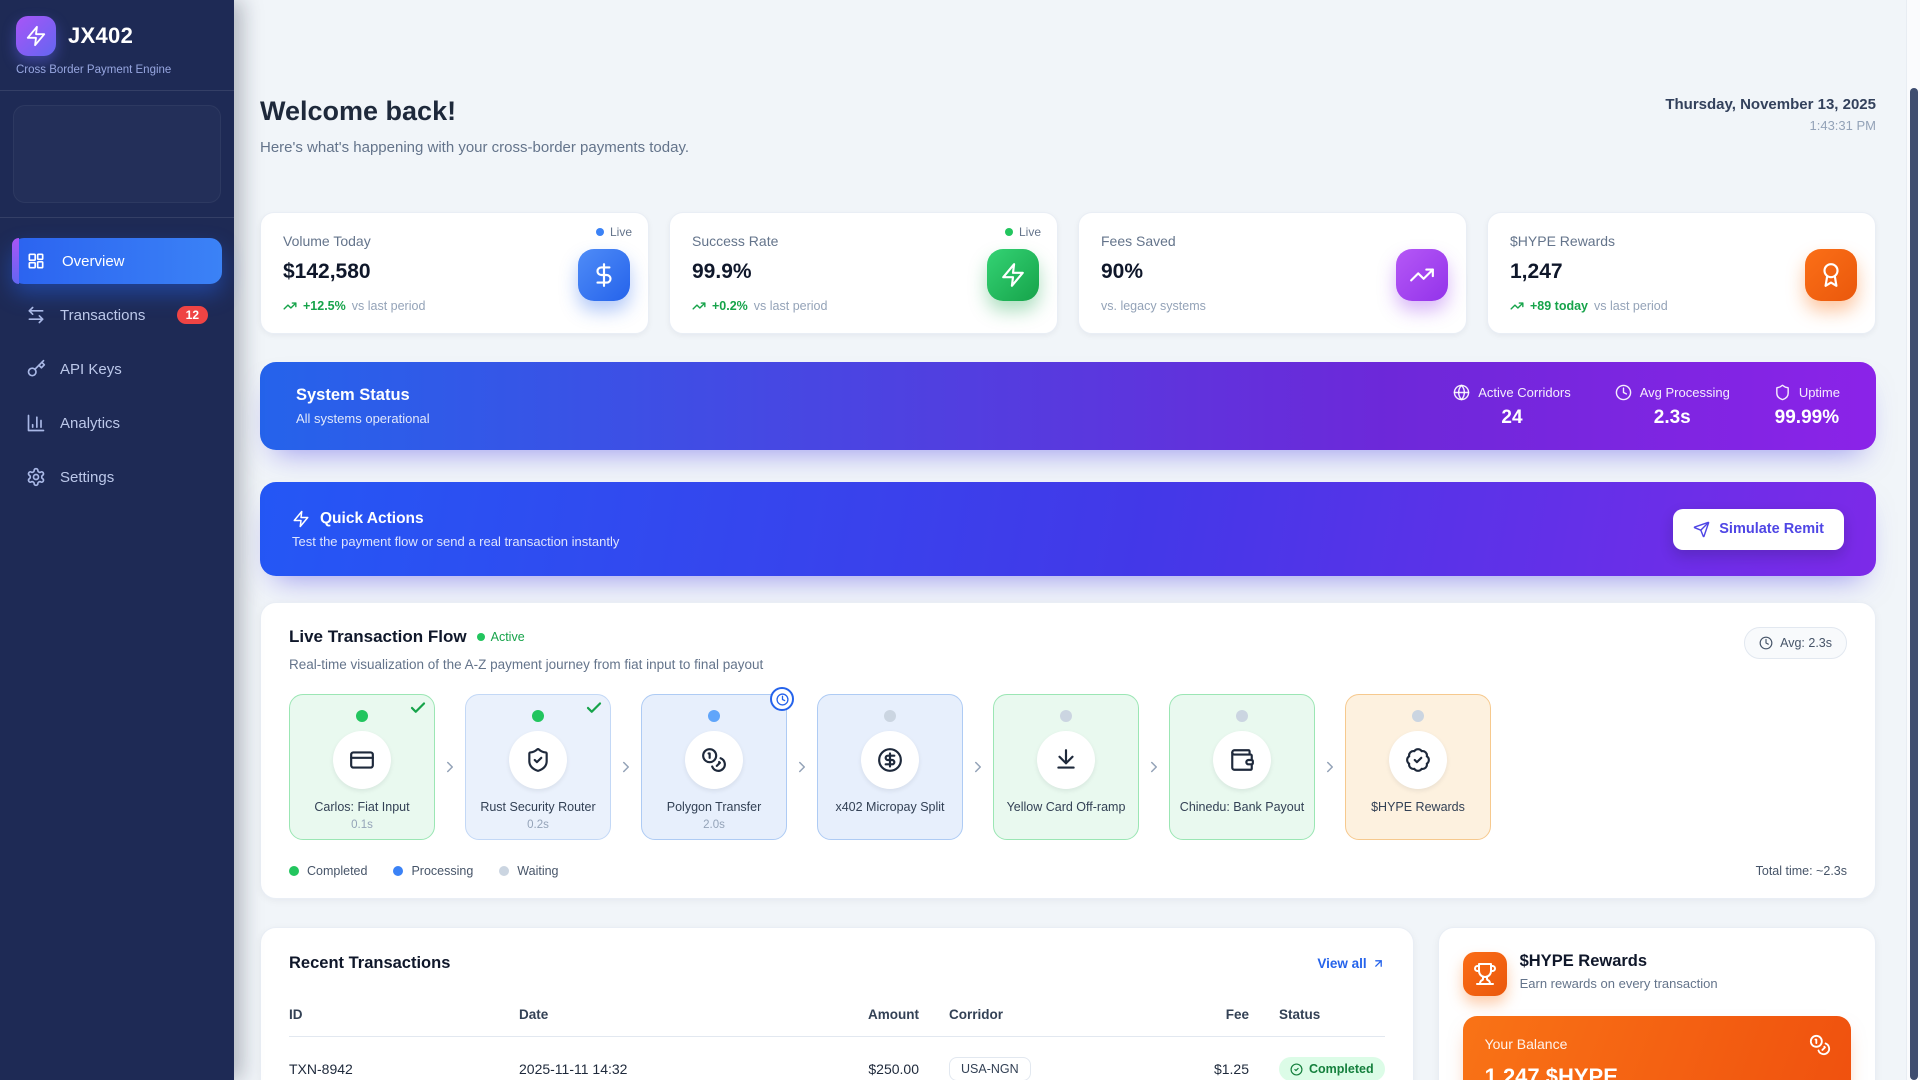 The height and width of the screenshot is (1080, 1920). I want to click on view-all-link: View all, so click(1350, 963).